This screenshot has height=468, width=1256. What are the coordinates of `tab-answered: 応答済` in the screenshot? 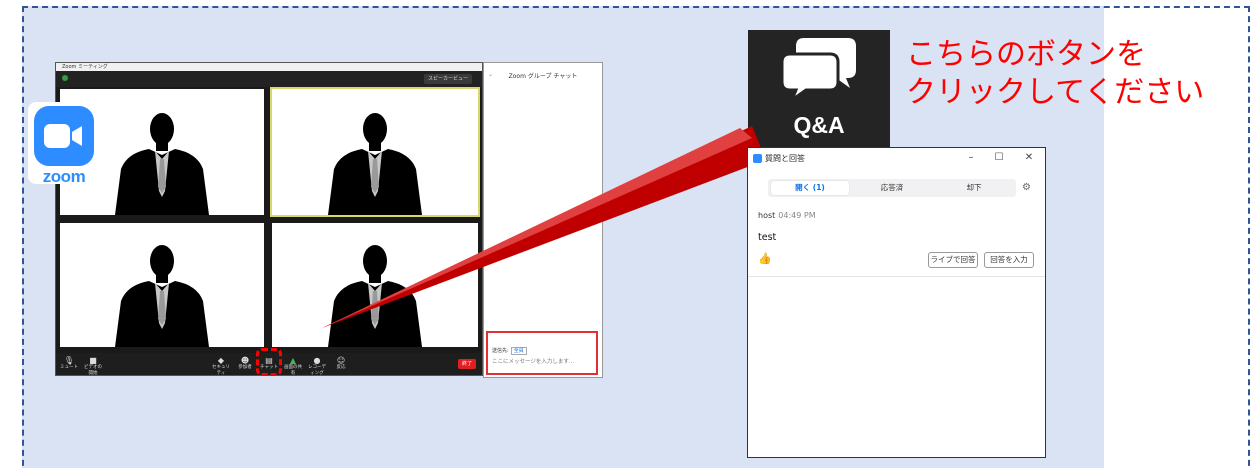 It's located at (892, 188).